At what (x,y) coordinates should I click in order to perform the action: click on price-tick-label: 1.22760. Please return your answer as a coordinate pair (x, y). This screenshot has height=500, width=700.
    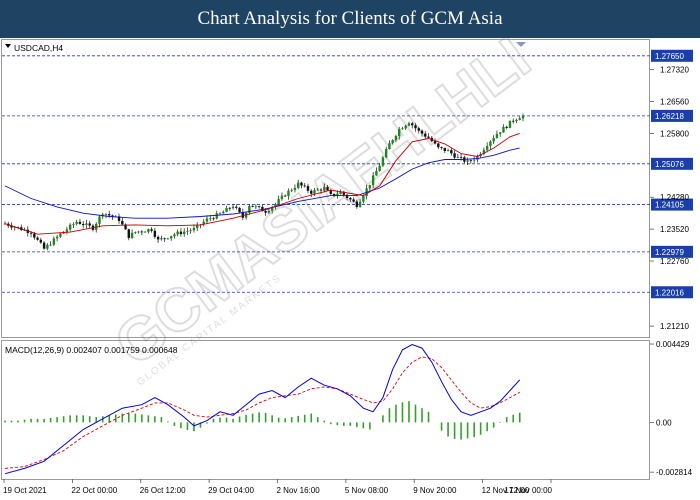
    Looking at the image, I should click on (674, 261).